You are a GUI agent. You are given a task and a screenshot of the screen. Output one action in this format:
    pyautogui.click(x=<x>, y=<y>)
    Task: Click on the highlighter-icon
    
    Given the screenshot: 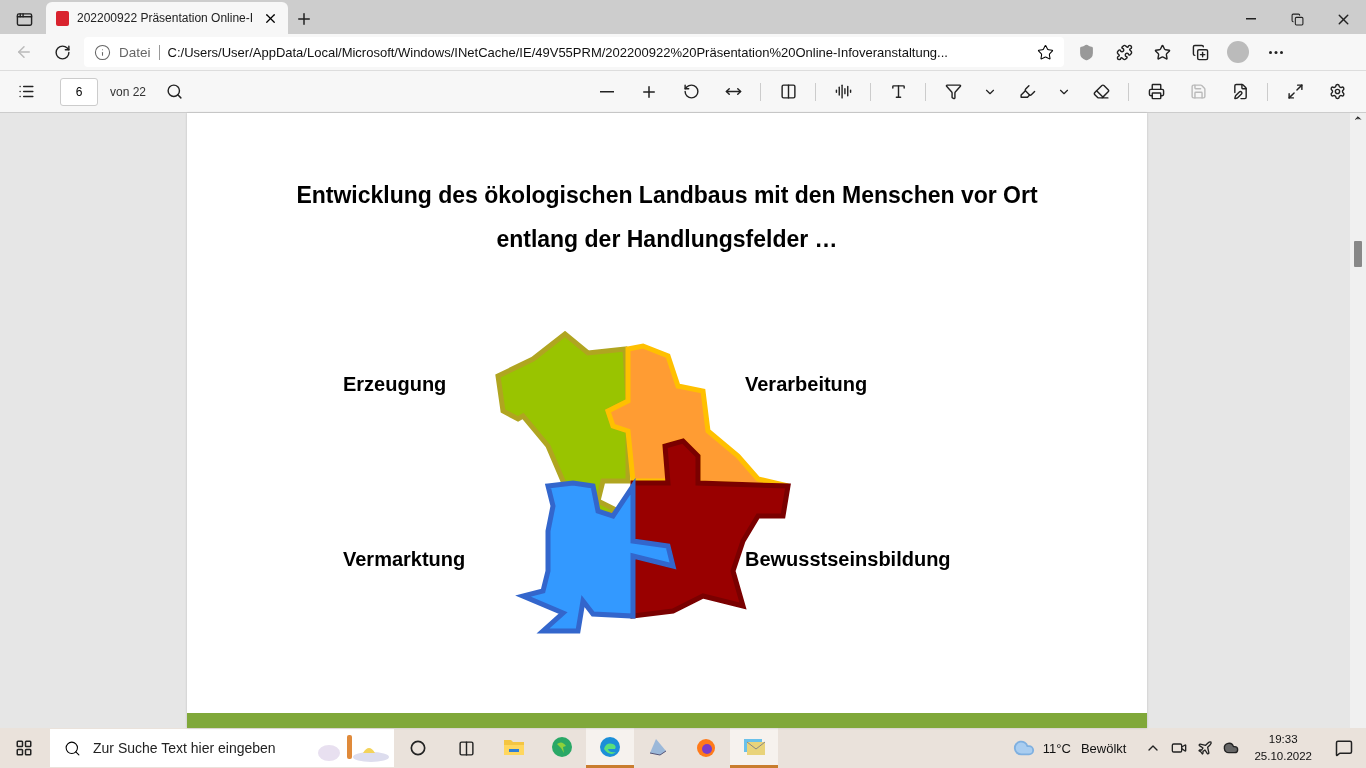 What is the action you would take?
    pyautogui.click(x=1027, y=91)
    